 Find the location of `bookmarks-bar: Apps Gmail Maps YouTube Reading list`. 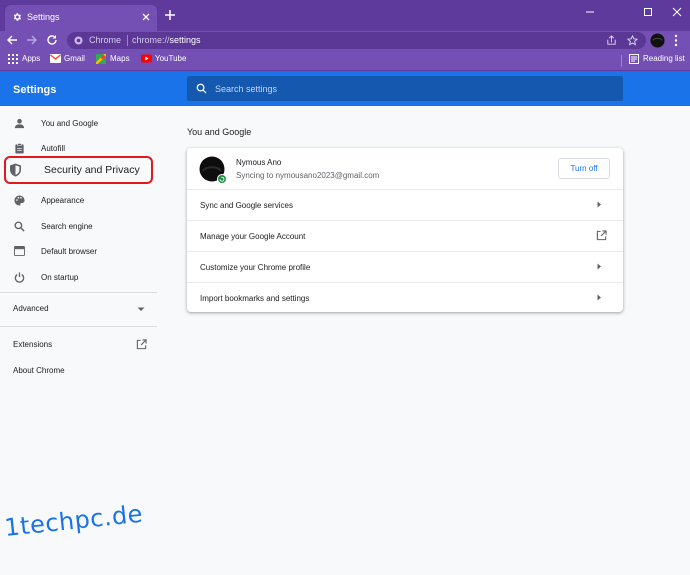

bookmarks-bar: Apps Gmail Maps YouTube Reading list is located at coordinates (345, 60).